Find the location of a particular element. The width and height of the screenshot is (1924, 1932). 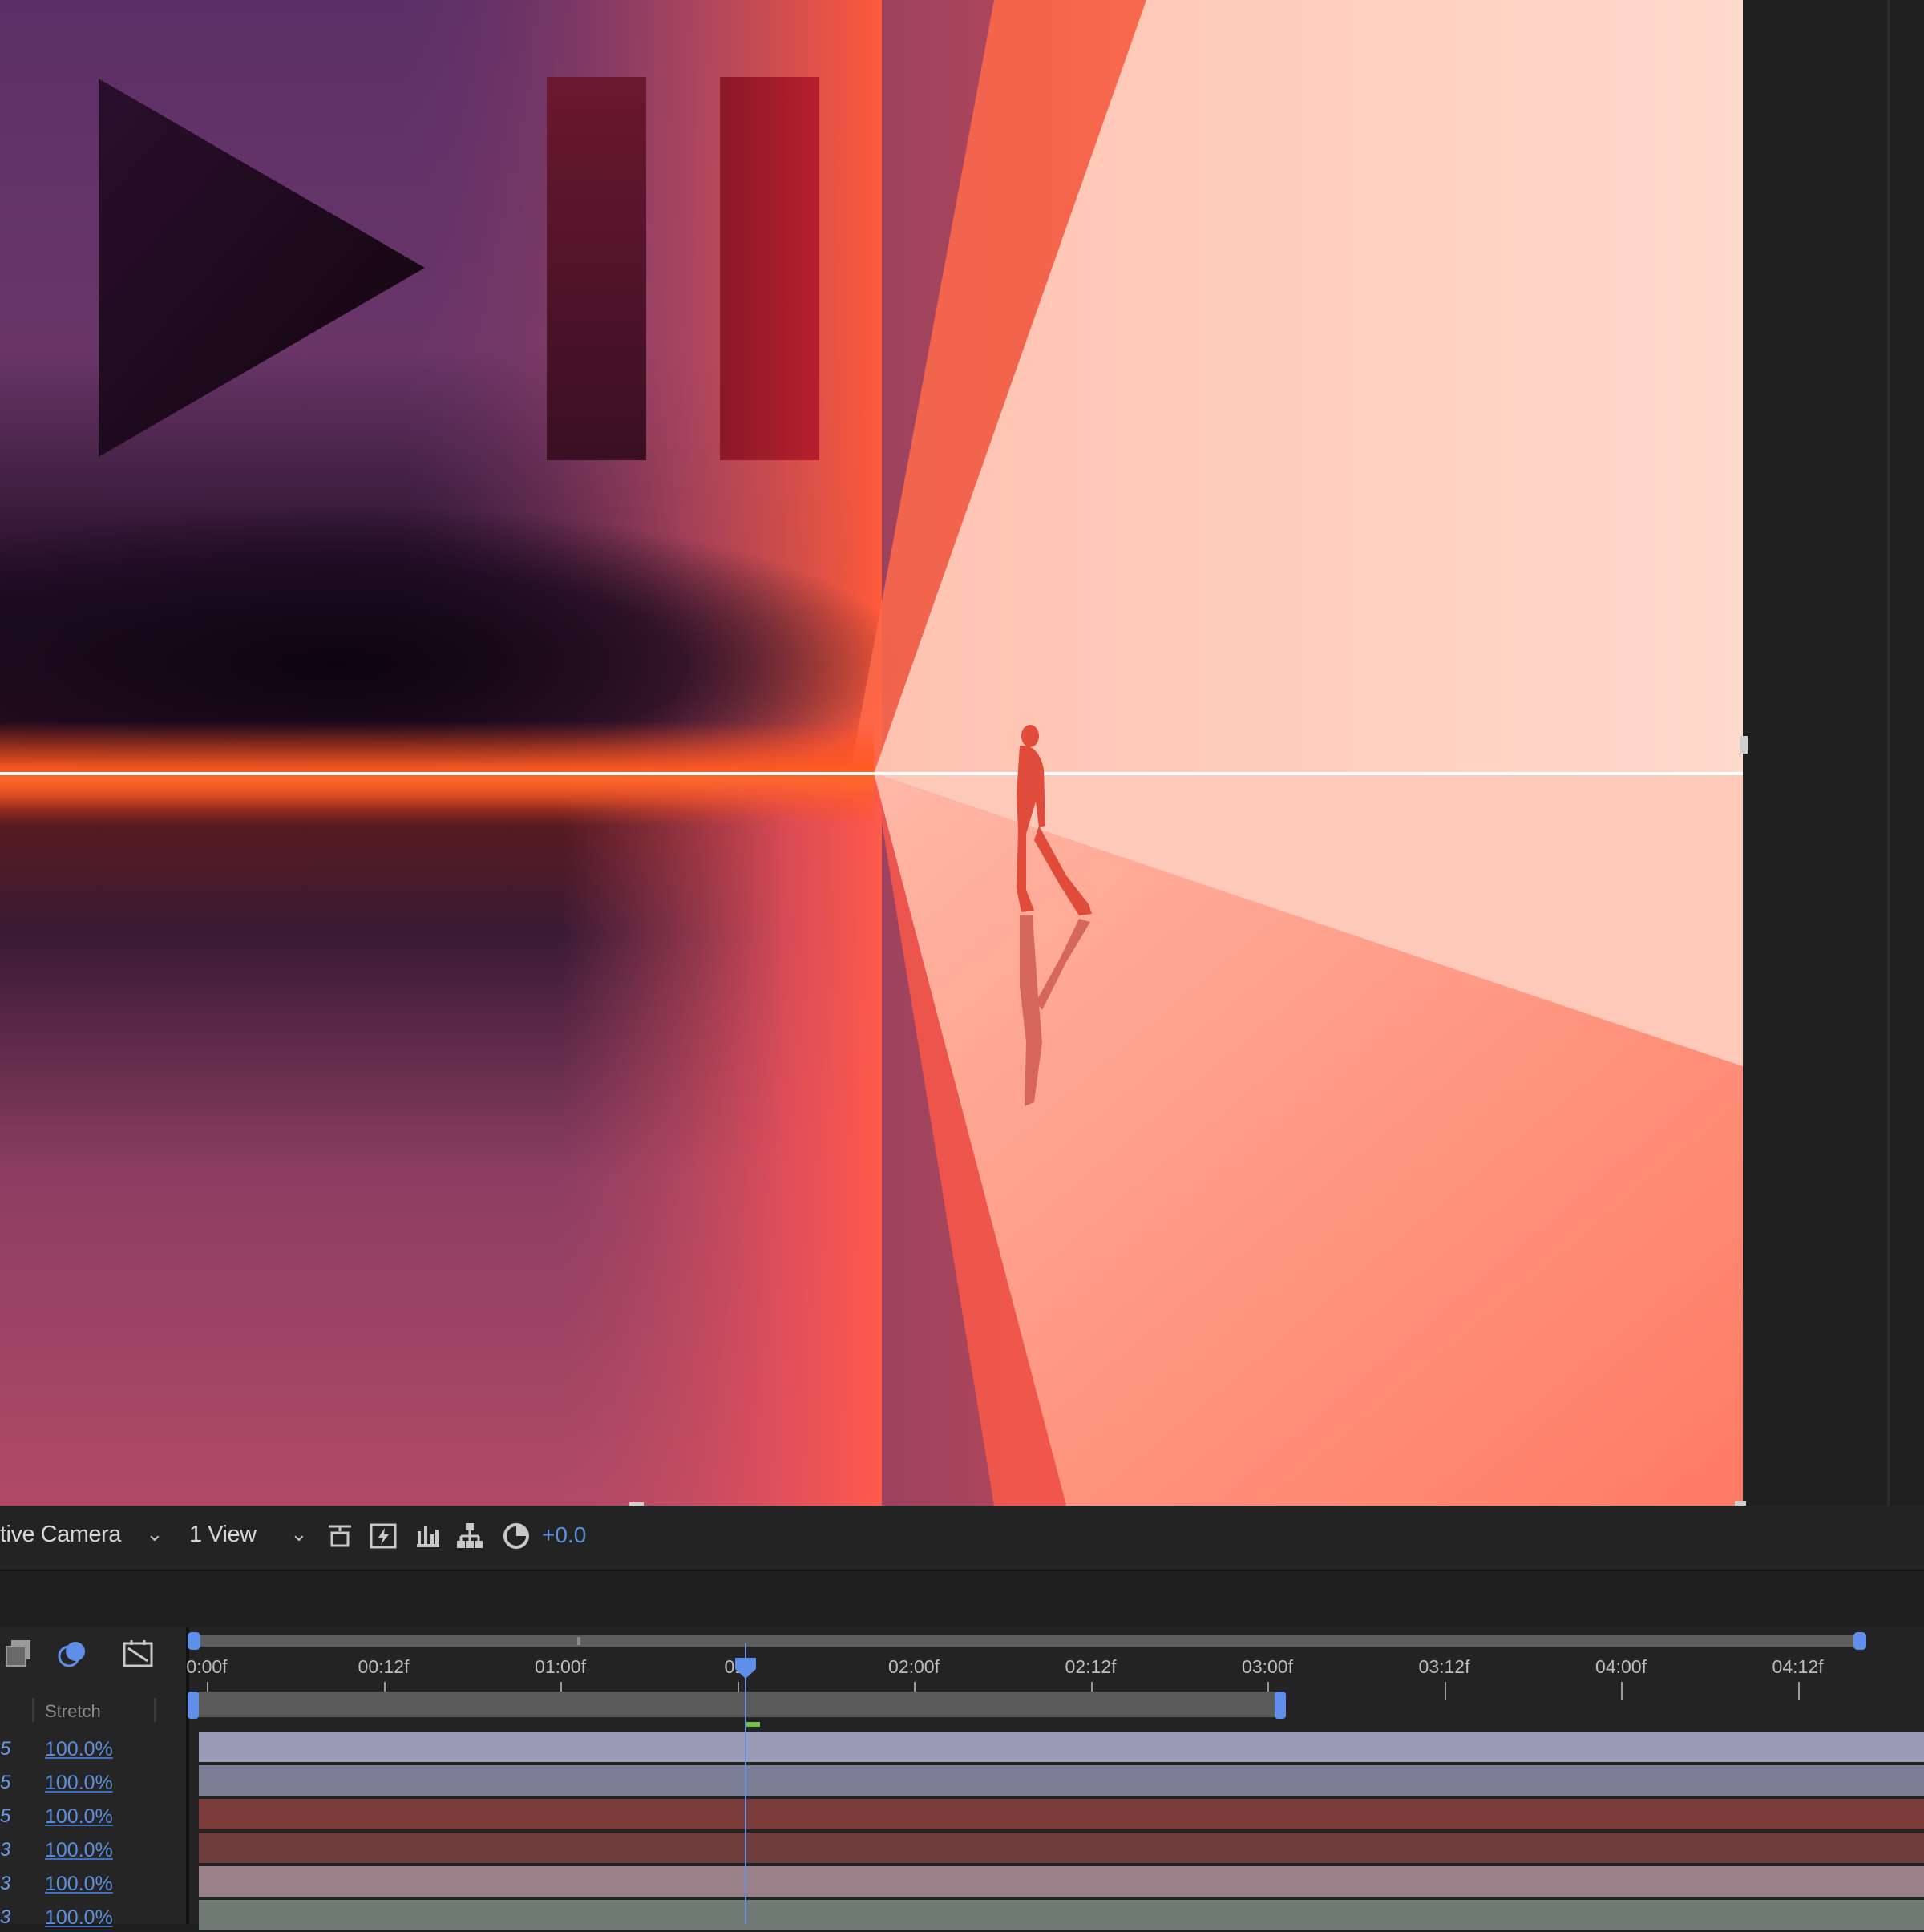

cache-indicator is located at coordinates (753, 1724).